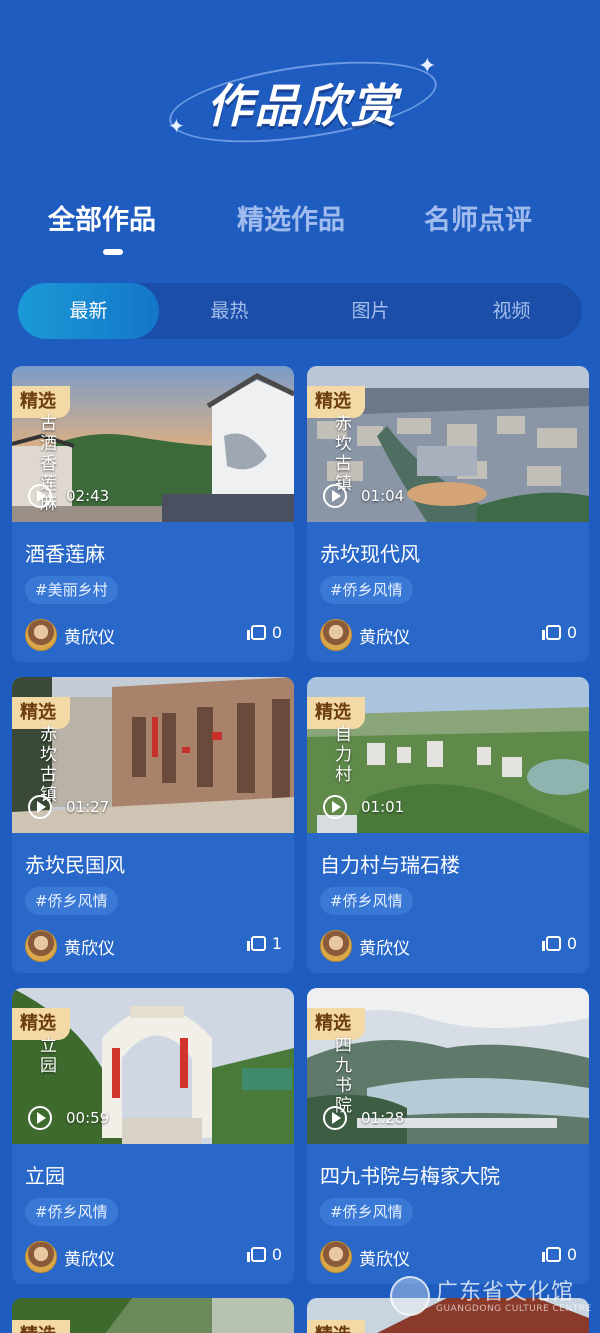 Image resolution: width=600 pixels, height=1333 pixels. Describe the element at coordinates (410, 1296) in the screenshot. I see `watermark-logo-icon` at that location.